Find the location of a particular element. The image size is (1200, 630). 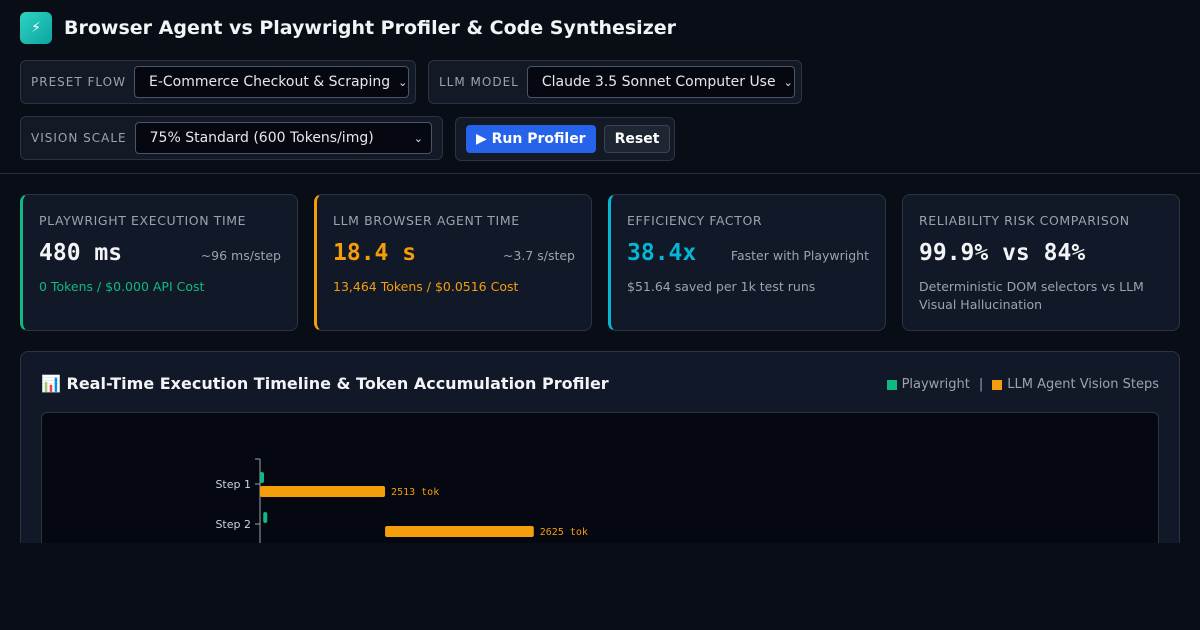

y-axis-tick-label: Step 2 is located at coordinates (233, 524).